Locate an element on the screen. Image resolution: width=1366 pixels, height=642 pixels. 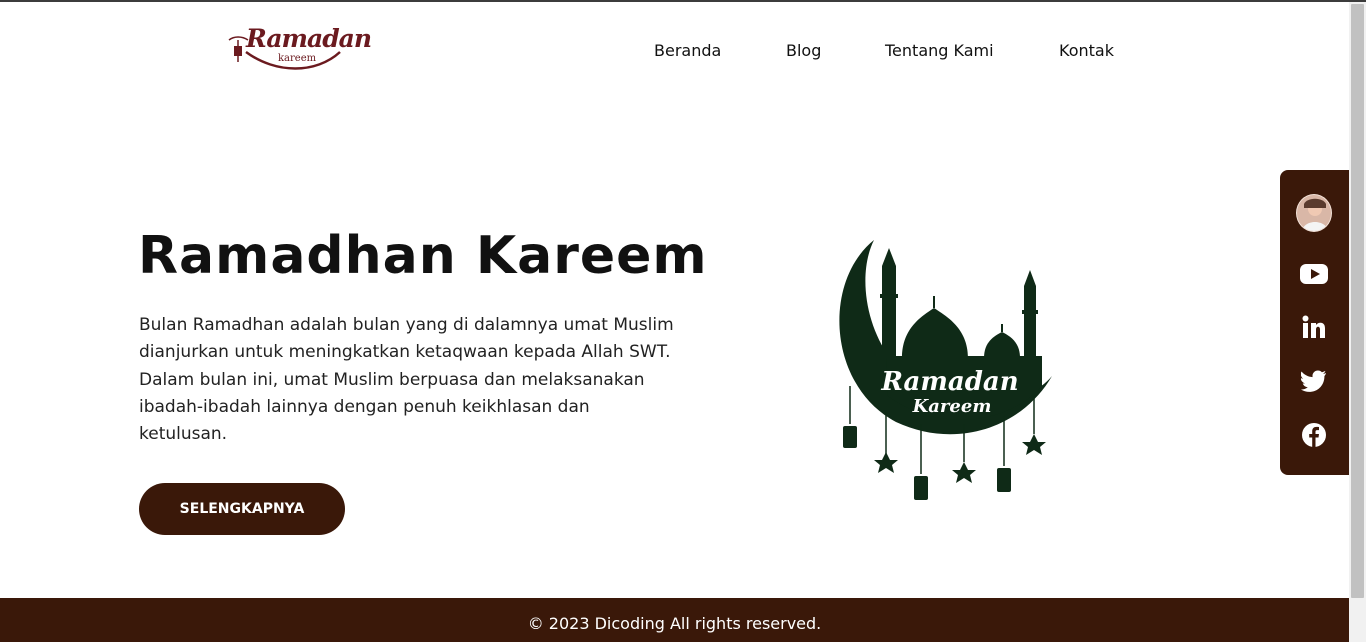
hero-title: Ramadhan Kareem is located at coordinates (423, 256).